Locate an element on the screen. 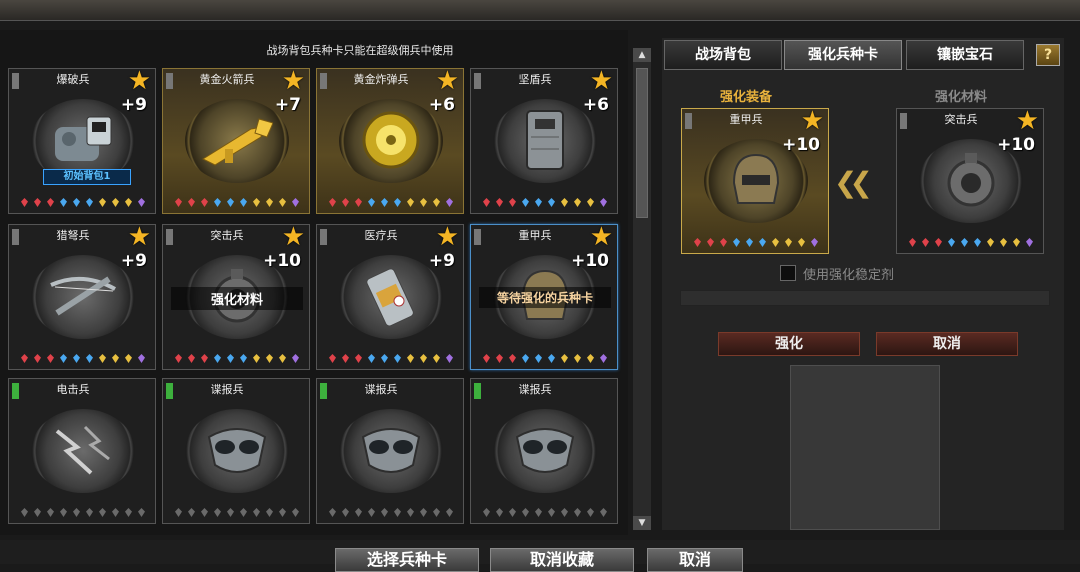  card-level: +6 is located at coordinates (595, 105).